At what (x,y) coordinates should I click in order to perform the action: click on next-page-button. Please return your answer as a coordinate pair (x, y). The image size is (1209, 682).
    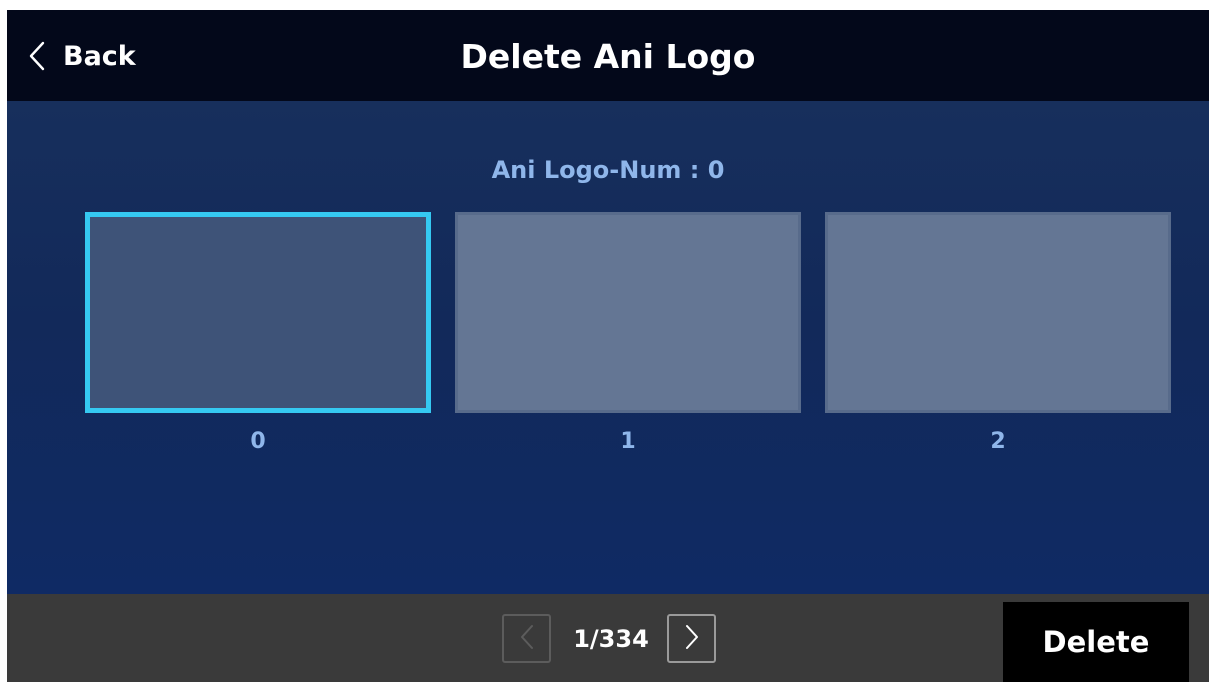
    Looking at the image, I should click on (691, 638).